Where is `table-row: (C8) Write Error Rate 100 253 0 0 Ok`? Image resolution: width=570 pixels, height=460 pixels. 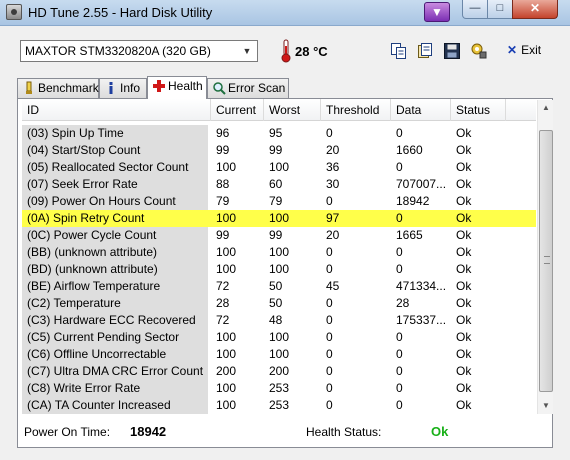 table-row: (C8) Write Error Rate 100 253 0 0 Ok is located at coordinates (279, 388).